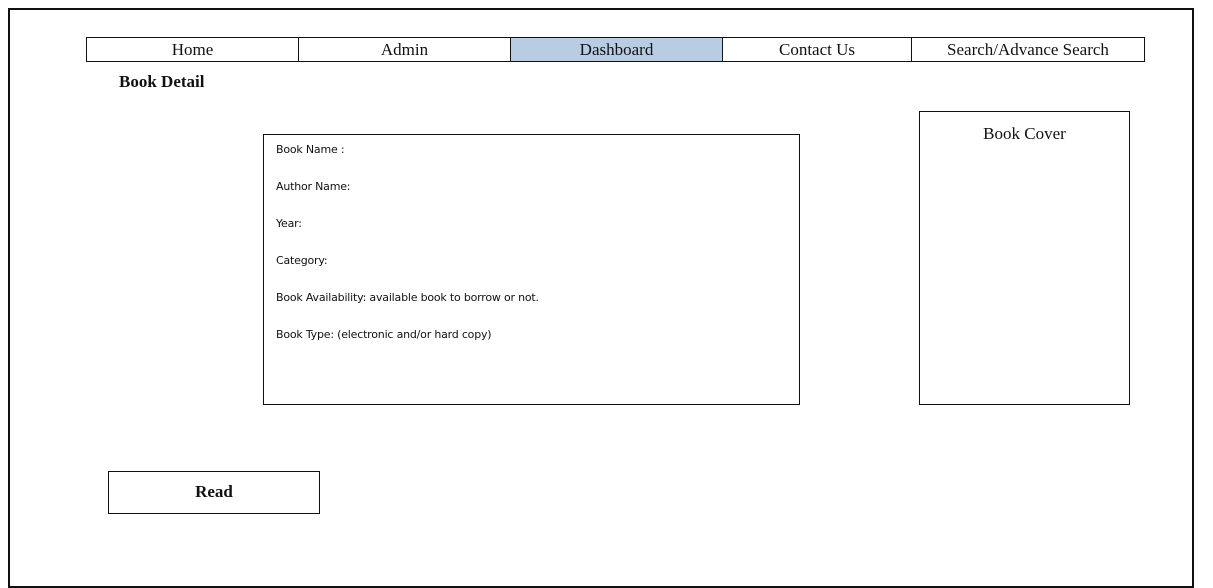  I want to click on book-cover-panel: Book Cover, so click(1024, 258).